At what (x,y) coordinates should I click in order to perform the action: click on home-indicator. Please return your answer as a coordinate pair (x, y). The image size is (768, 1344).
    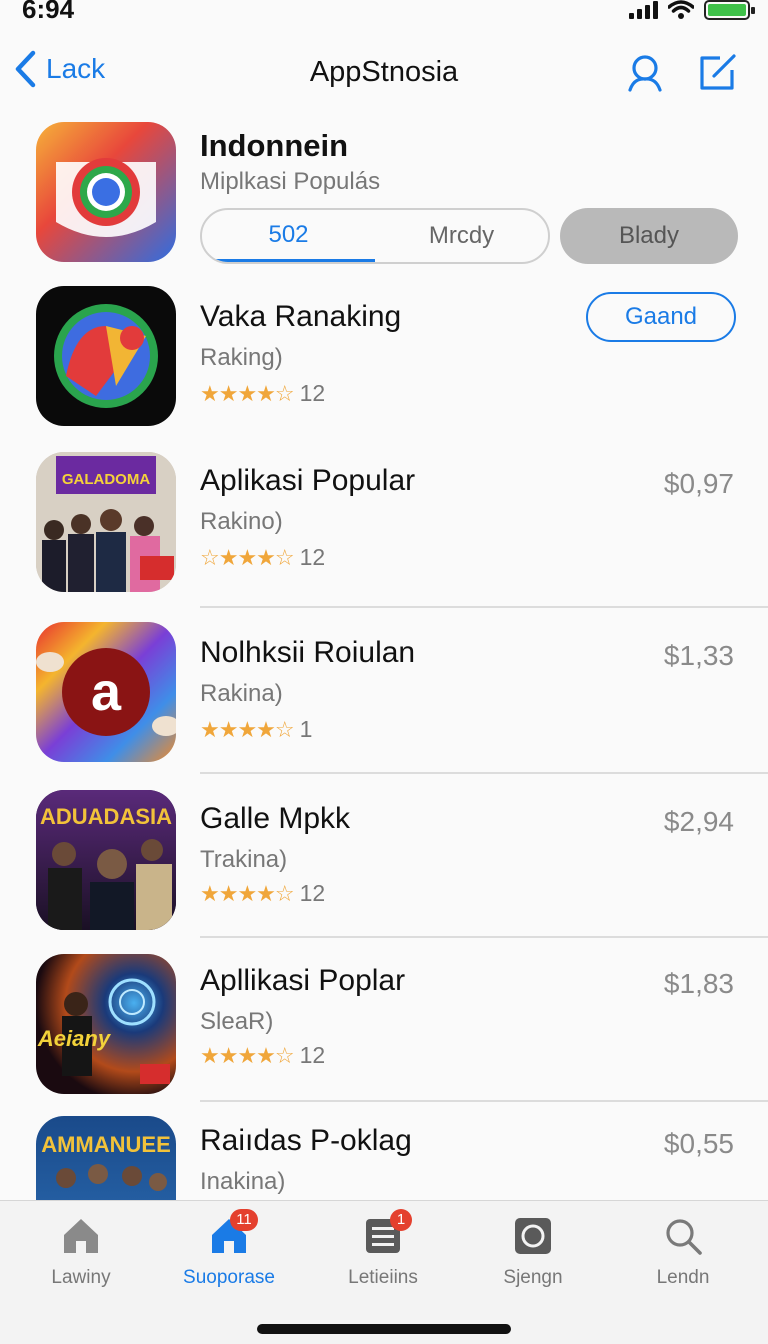
    Looking at the image, I should click on (384, 1329).